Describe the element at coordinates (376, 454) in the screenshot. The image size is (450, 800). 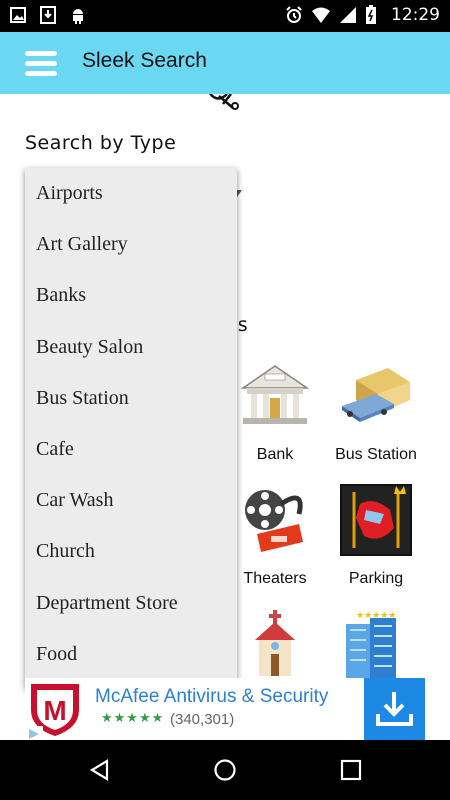
I see `grid-label-bus-station: Bus Station` at that location.